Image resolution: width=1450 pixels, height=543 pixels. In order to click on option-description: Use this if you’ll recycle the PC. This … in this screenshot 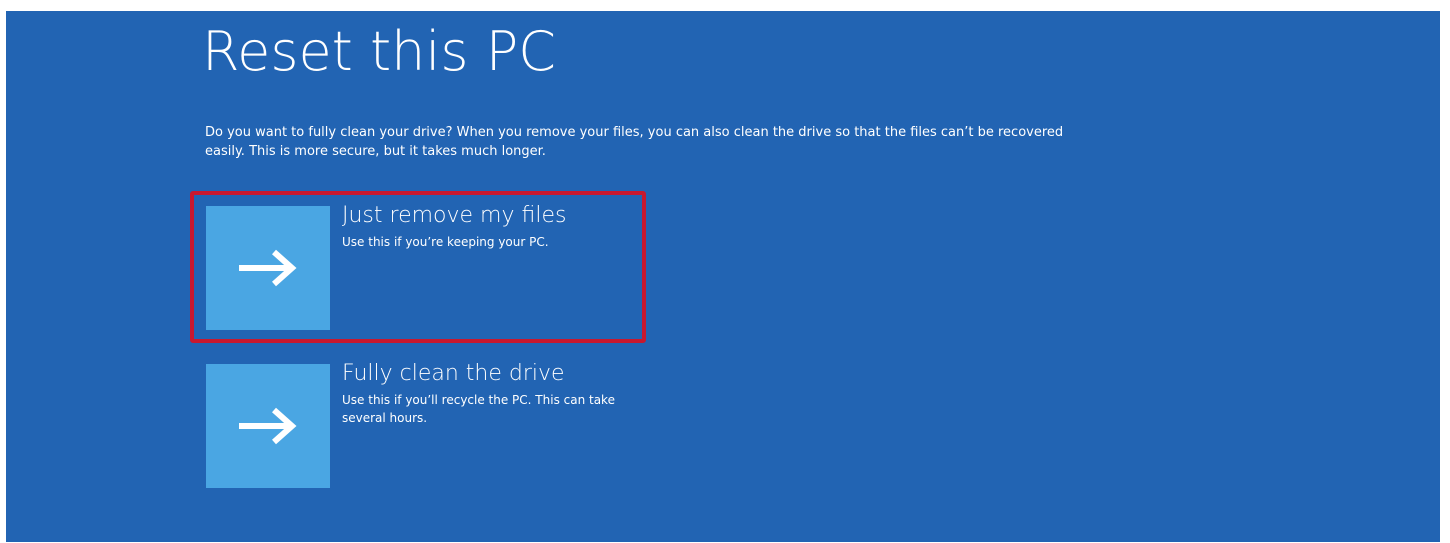, I will do `click(478, 409)`.